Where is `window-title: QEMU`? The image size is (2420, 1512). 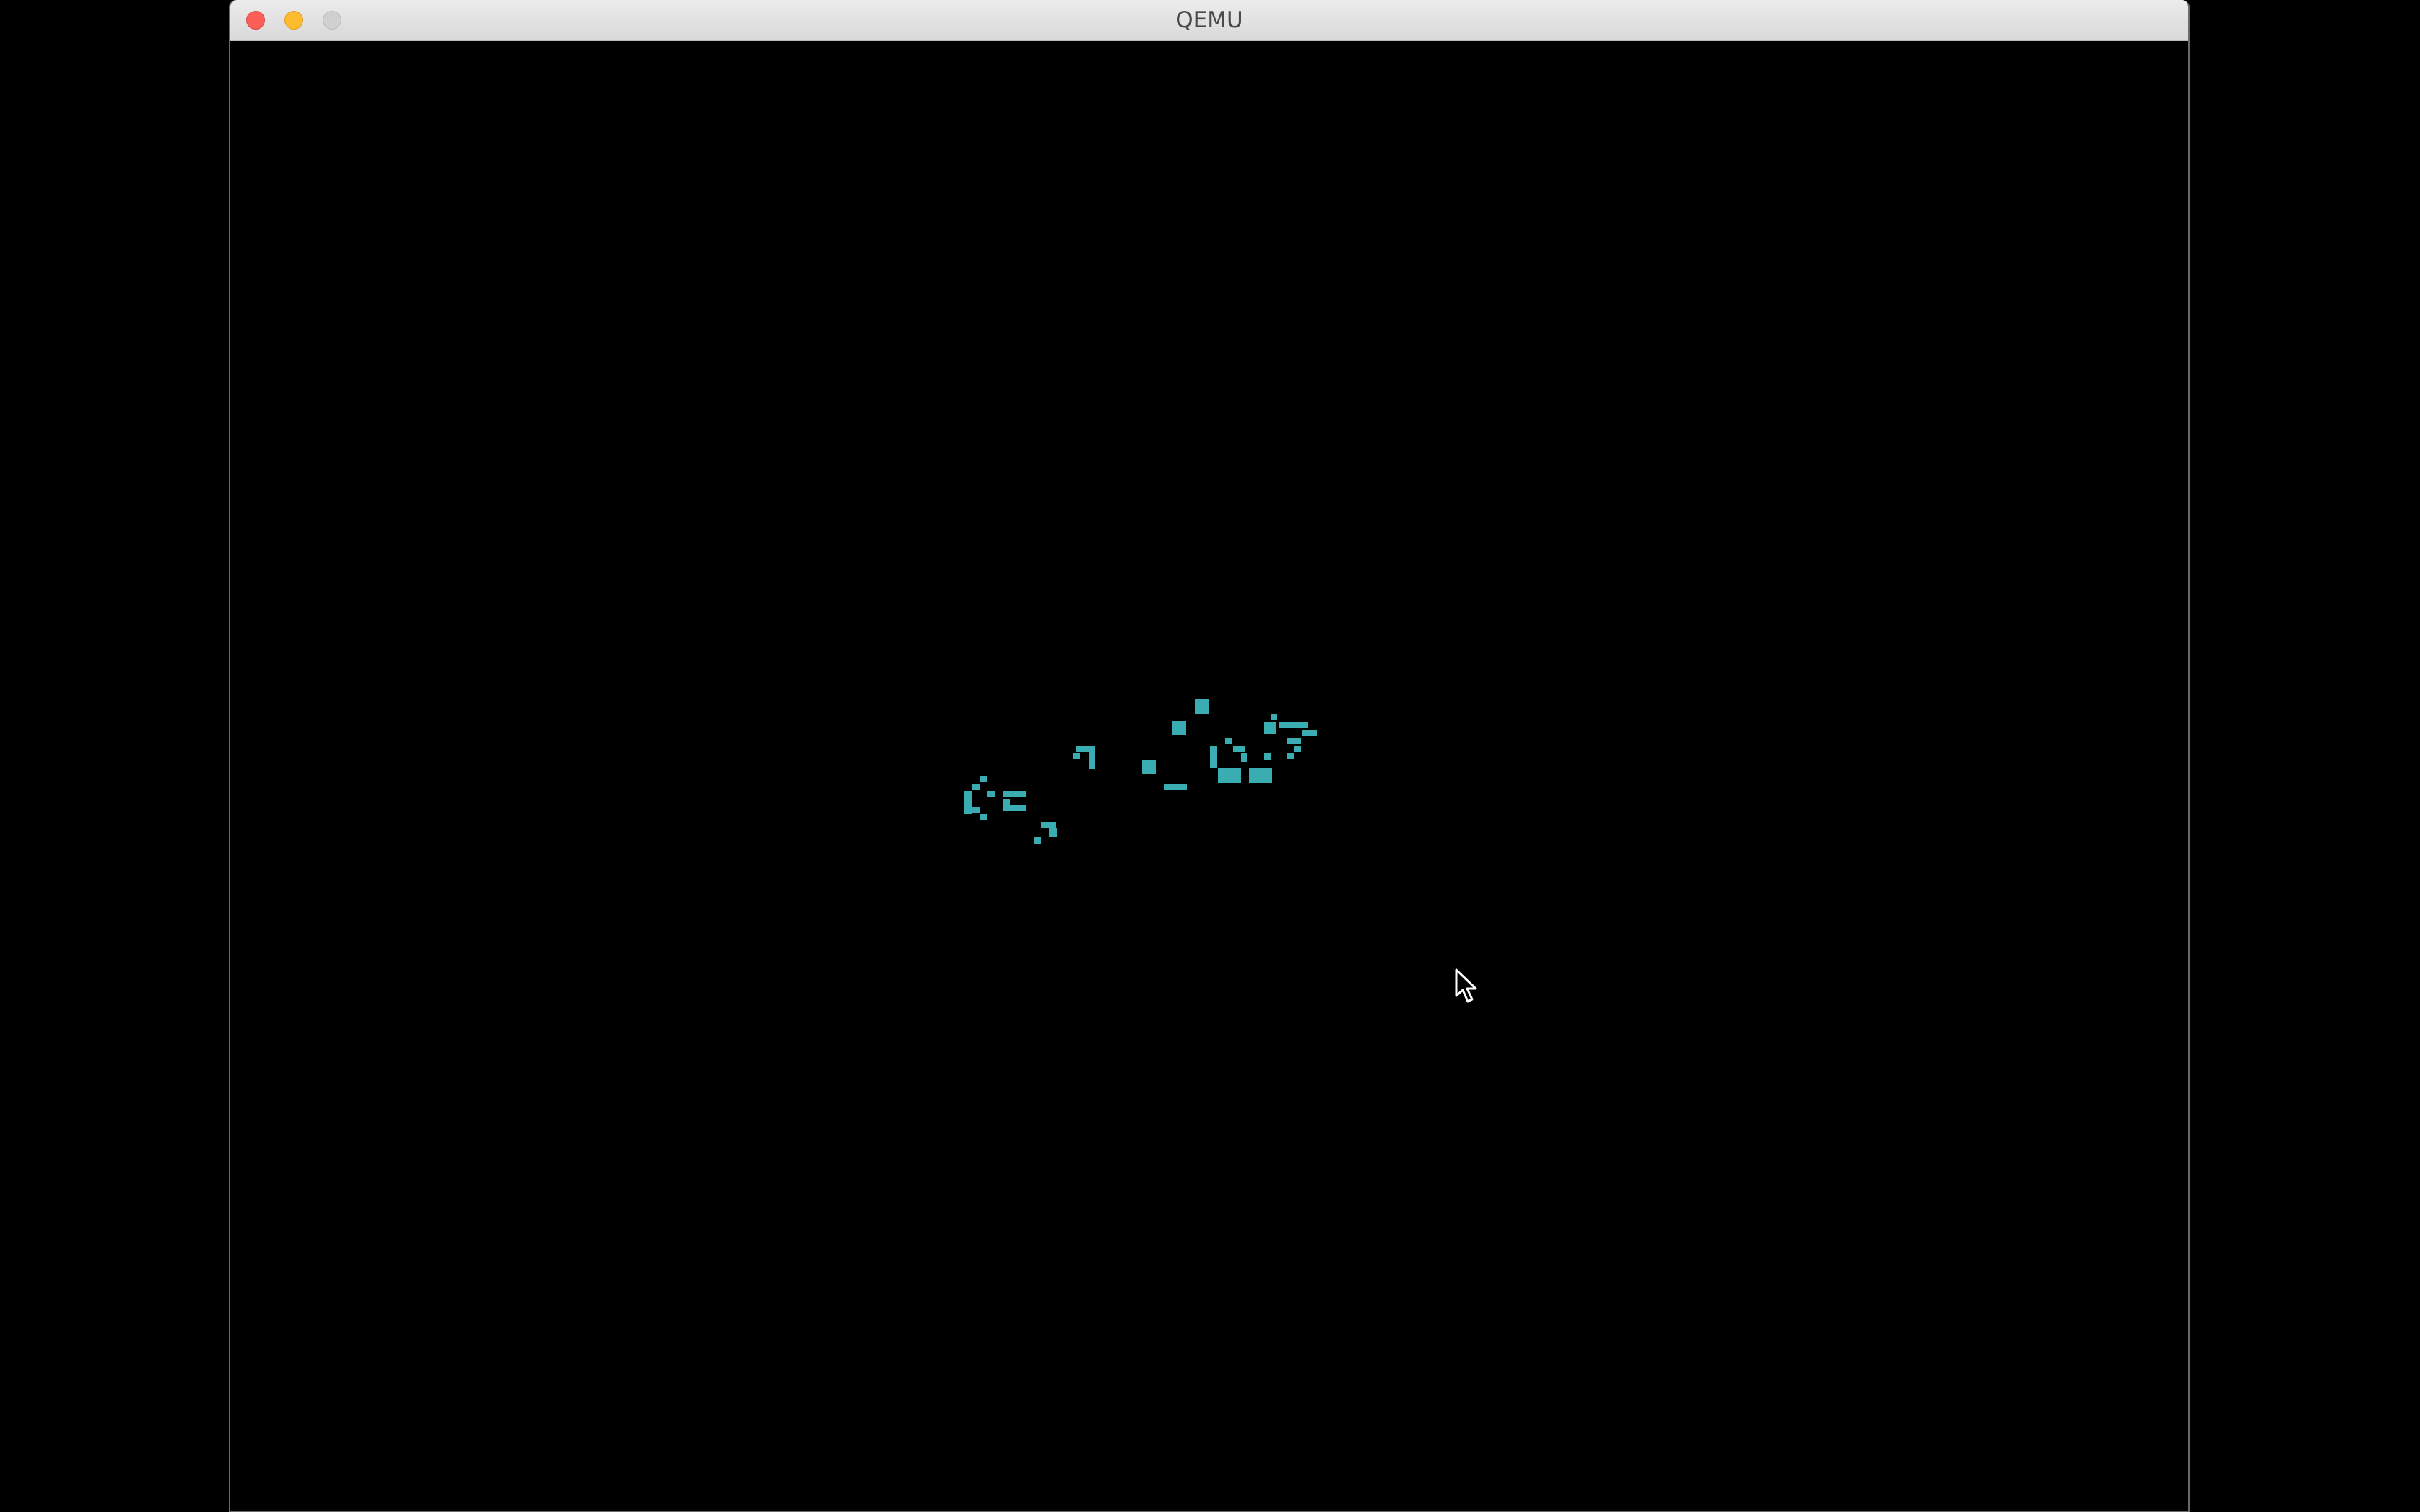
window-title: QEMU is located at coordinates (1209, 20).